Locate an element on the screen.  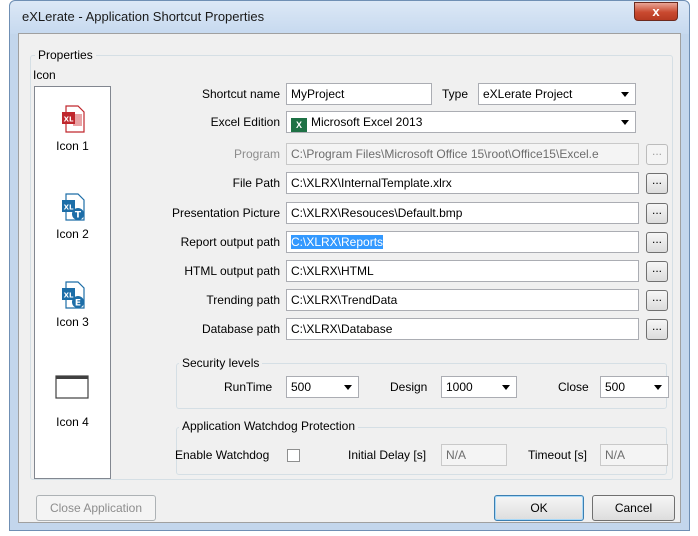
window-frame-icon is located at coordinates (72, 387).